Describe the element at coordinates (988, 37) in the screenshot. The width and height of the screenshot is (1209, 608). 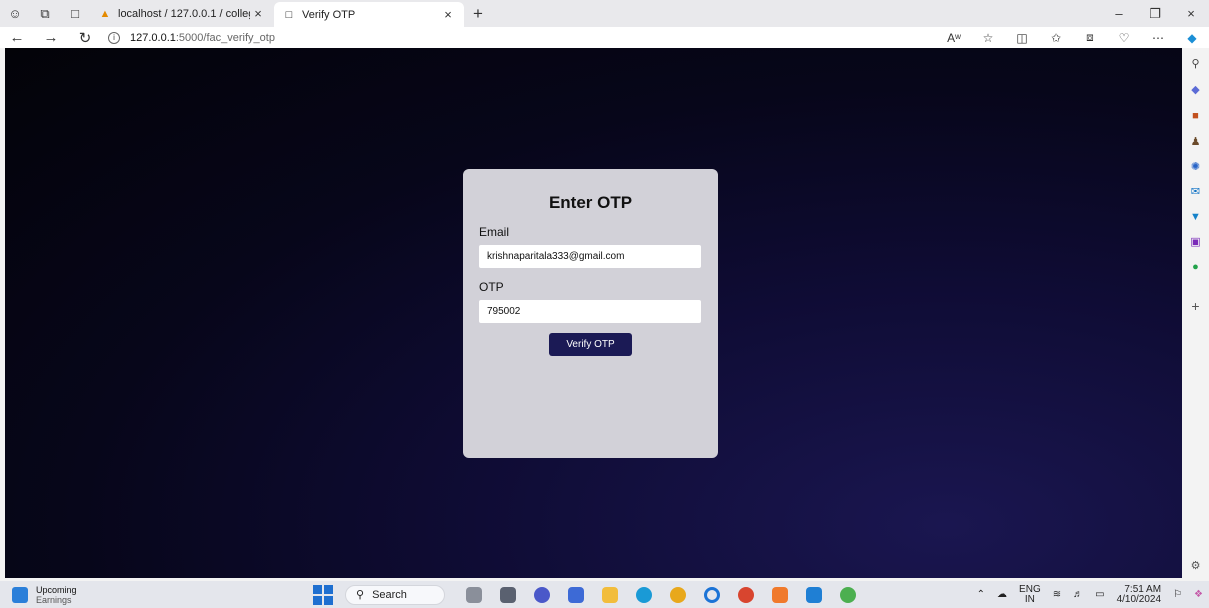
I see `favorite-star-icon: ☆` at that location.